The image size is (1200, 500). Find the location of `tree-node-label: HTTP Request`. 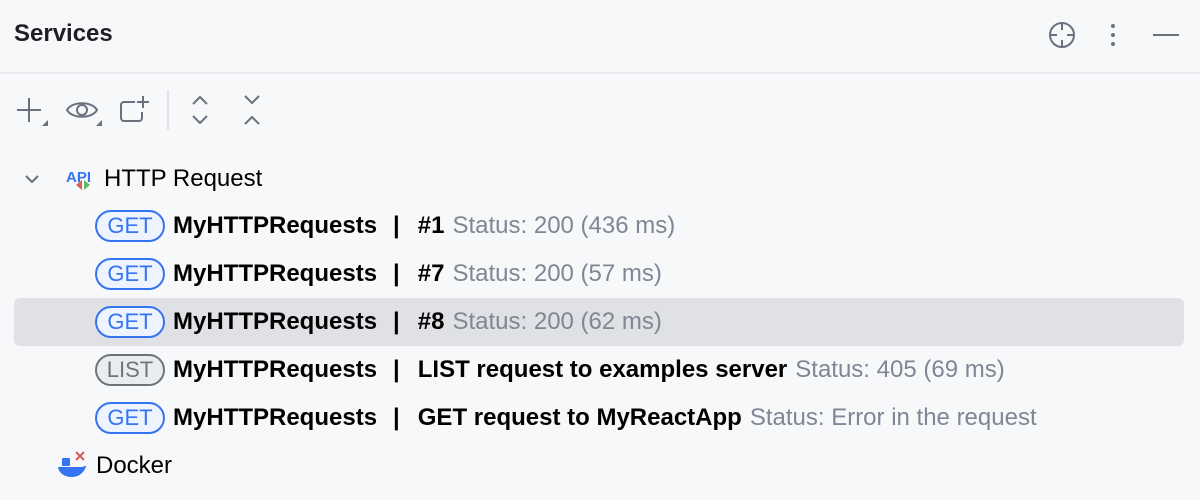

tree-node-label: HTTP Request is located at coordinates (183, 178).